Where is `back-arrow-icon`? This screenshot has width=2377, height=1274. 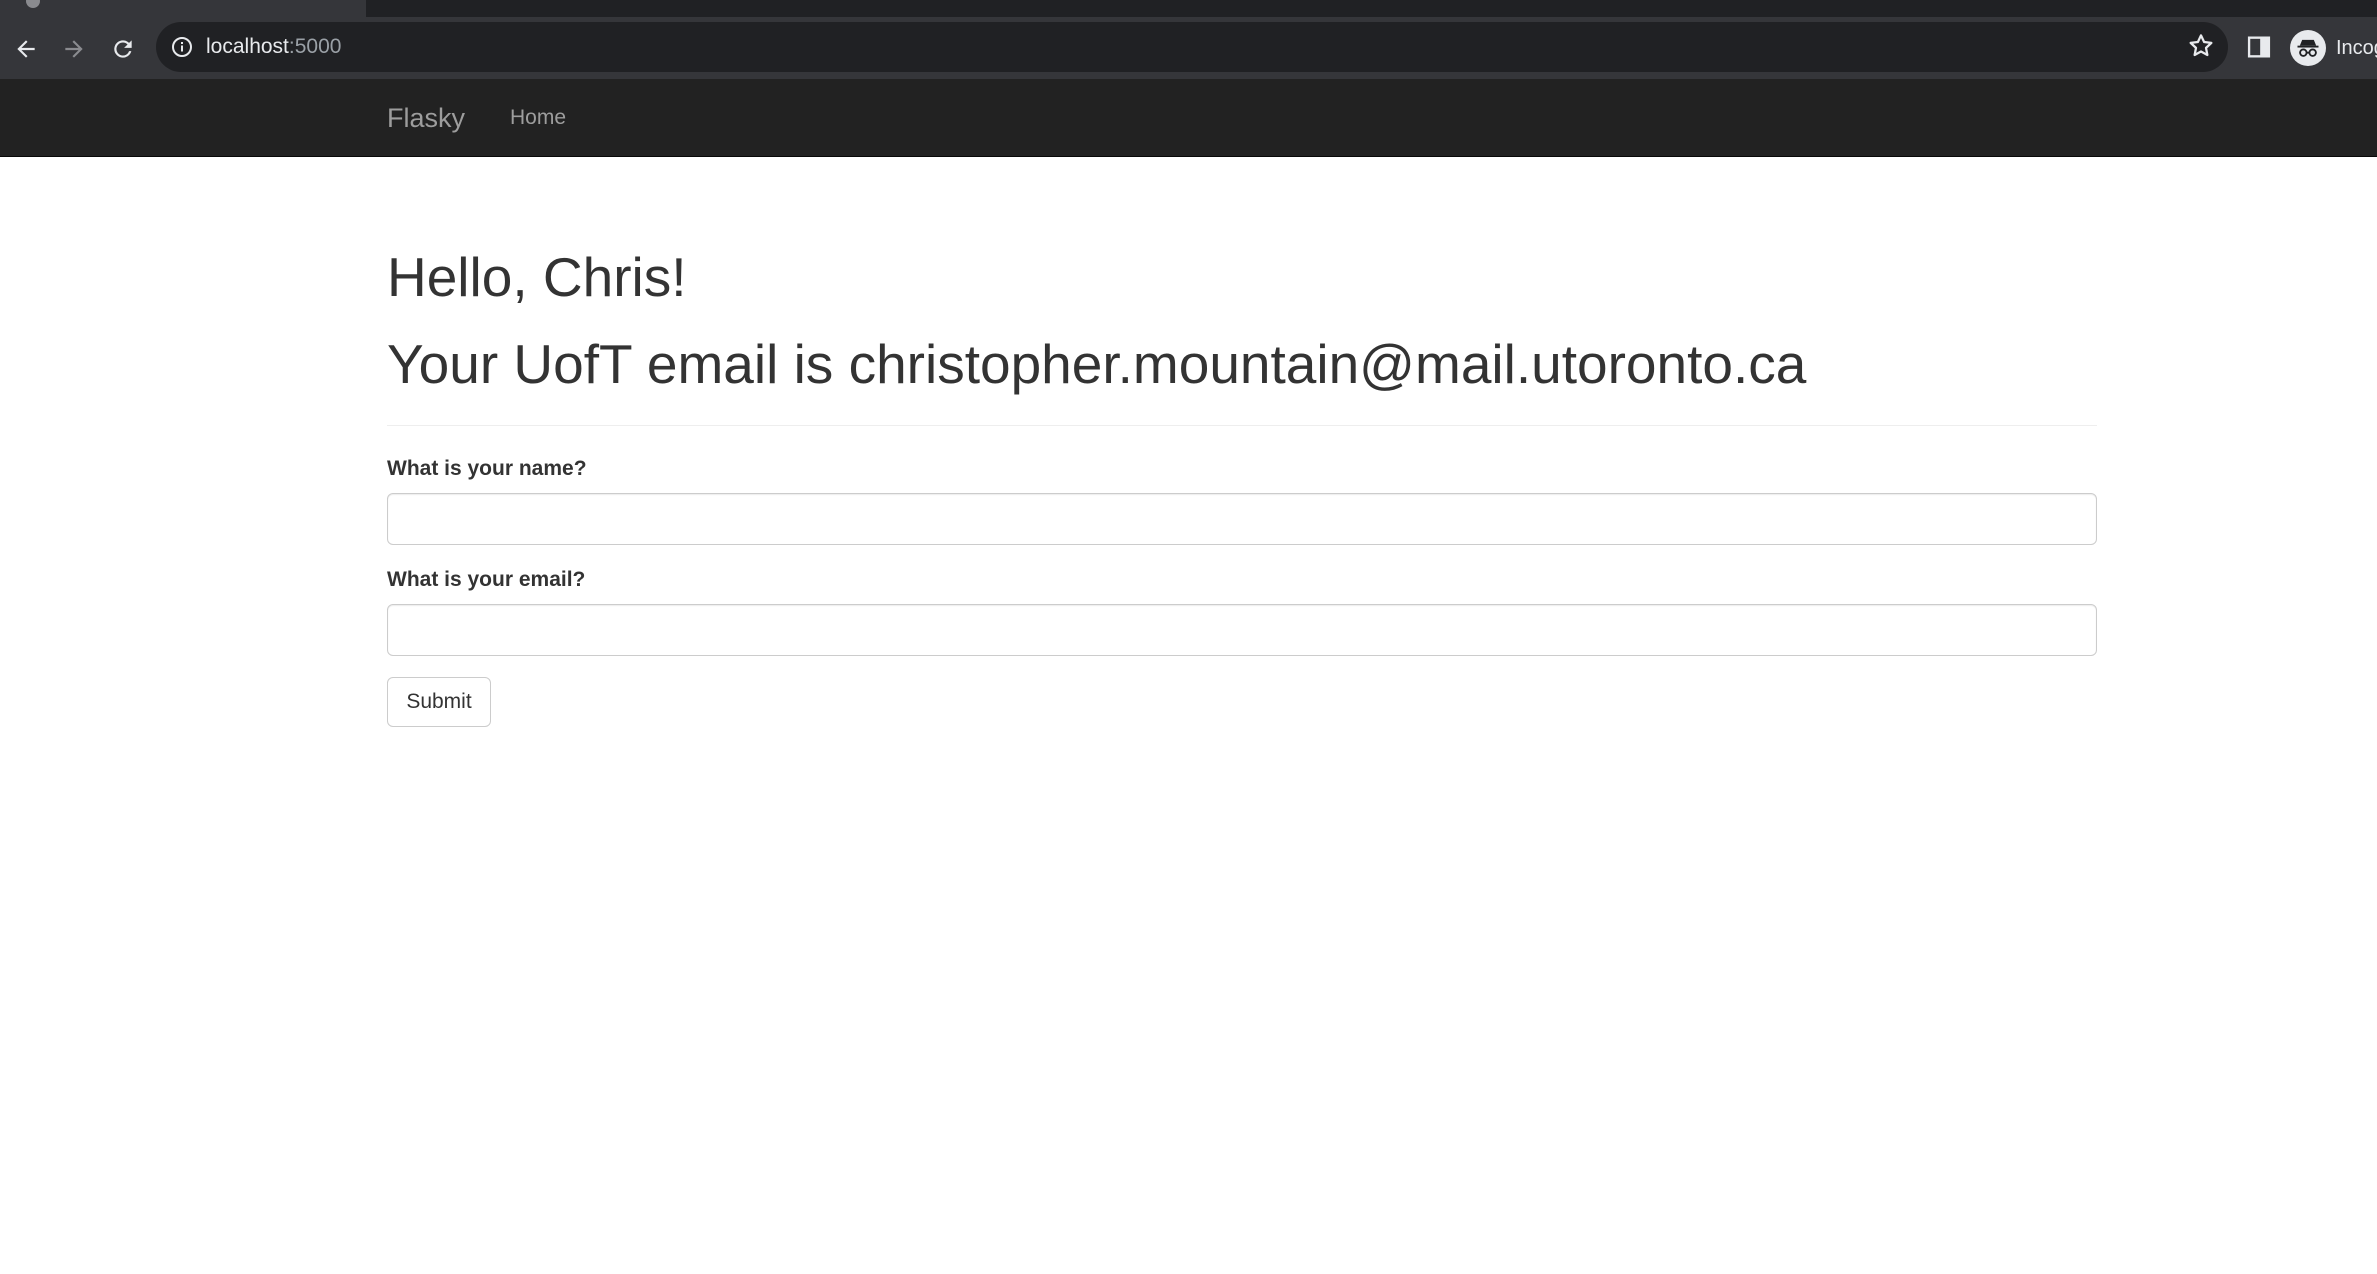
back-arrow-icon is located at coordinates (26, 49).